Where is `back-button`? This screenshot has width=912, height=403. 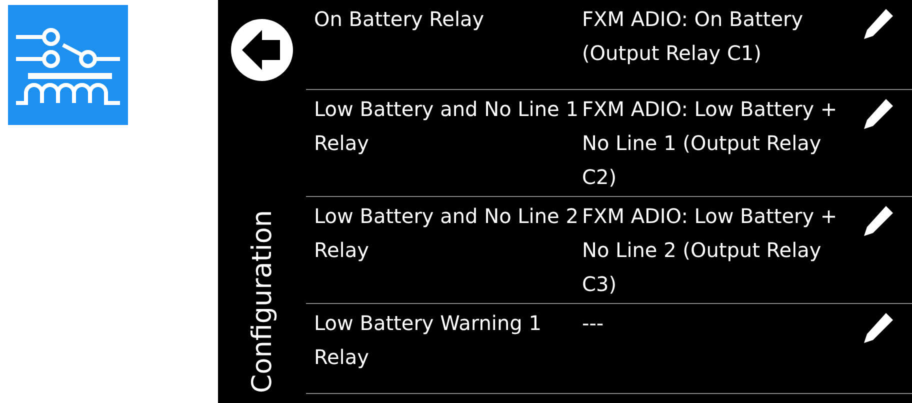 back-button is located at coordinates (262, 50).